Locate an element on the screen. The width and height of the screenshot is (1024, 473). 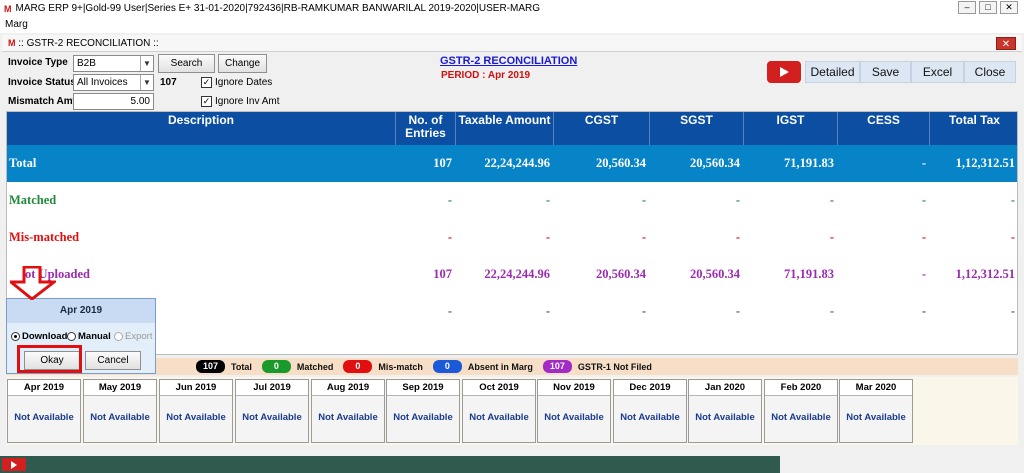
month-tile-aug-2019: Aug 2019 Not Available is located at coordinates (348, 411).